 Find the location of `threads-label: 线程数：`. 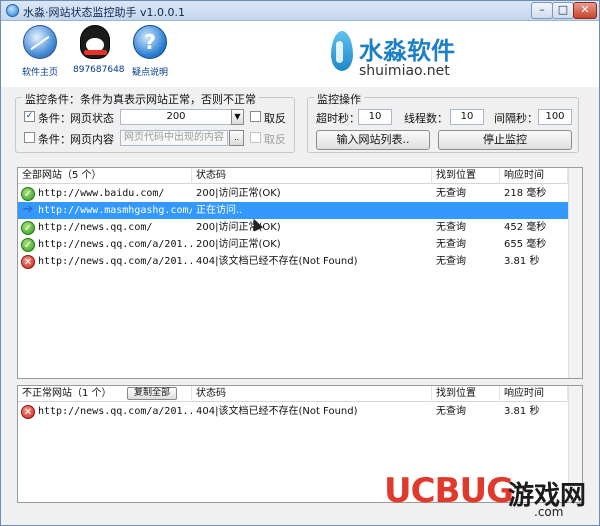

threads-label: 线程数： is located at coordinates (426, 118).